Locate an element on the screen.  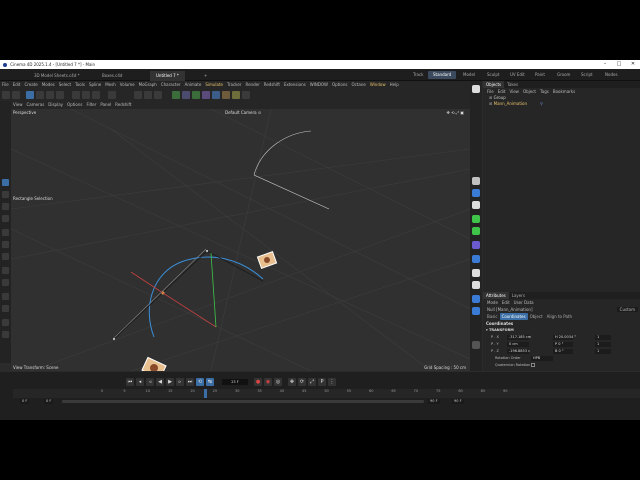
menu-animate: Animate is located at coordinates (193, 85).